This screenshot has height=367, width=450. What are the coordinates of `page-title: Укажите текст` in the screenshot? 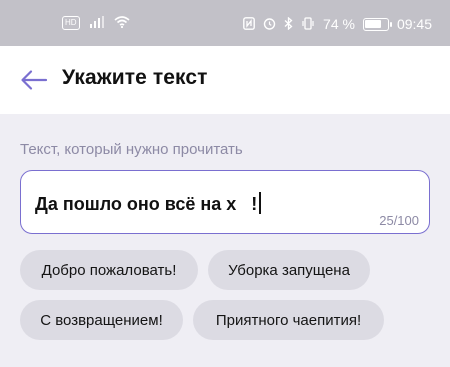 It's located at (135, 77).